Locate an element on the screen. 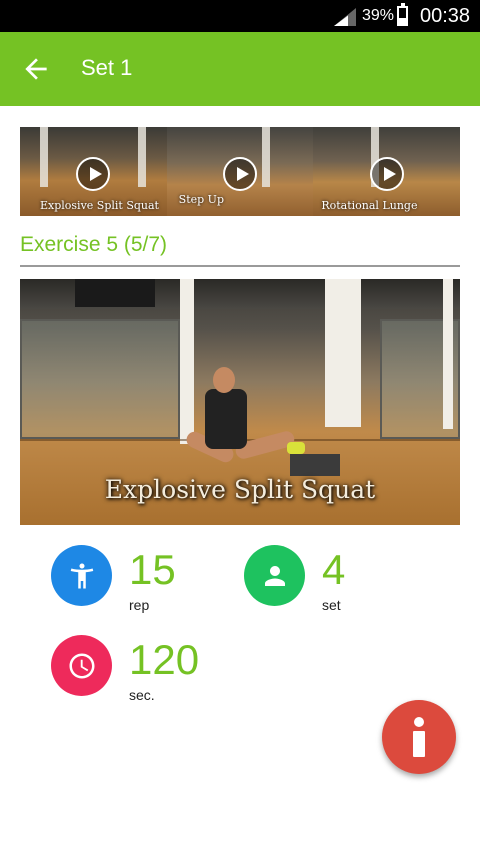  status-bar: 39% 00:38 is located at coordinates (240, 16).